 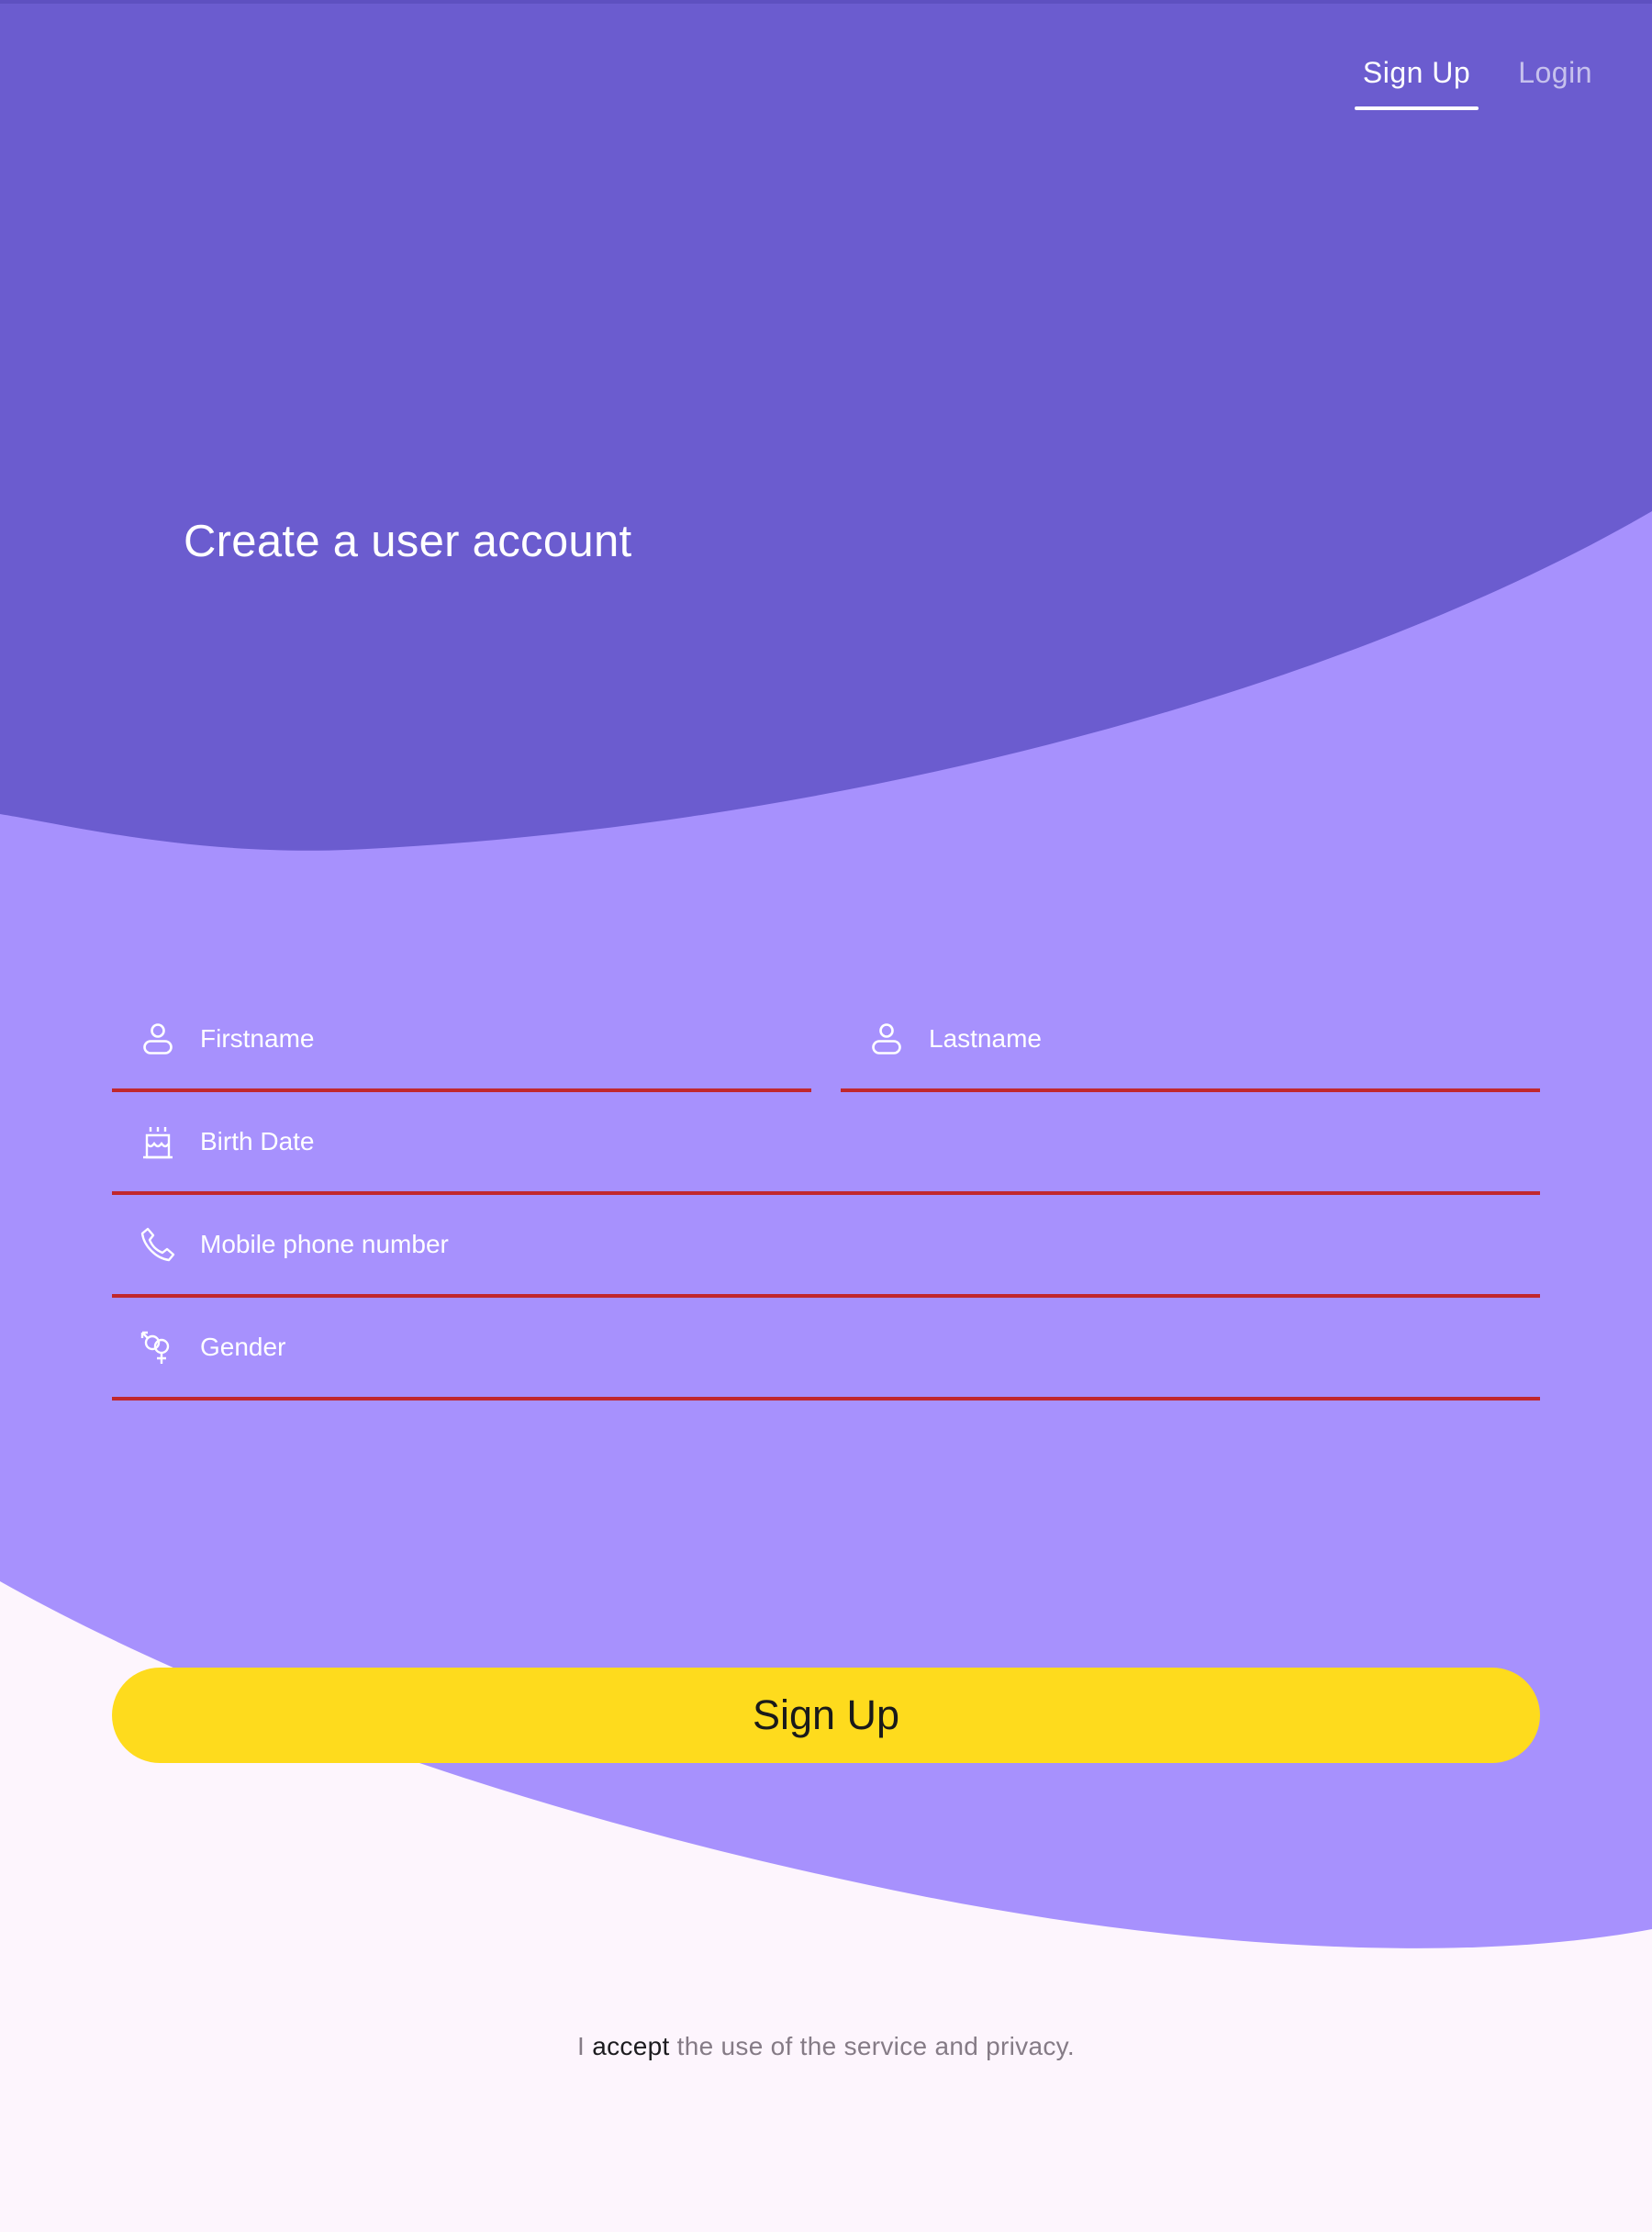 I want to click on auth-tabs: Sign Up Login, so click(x=1462, y=79).